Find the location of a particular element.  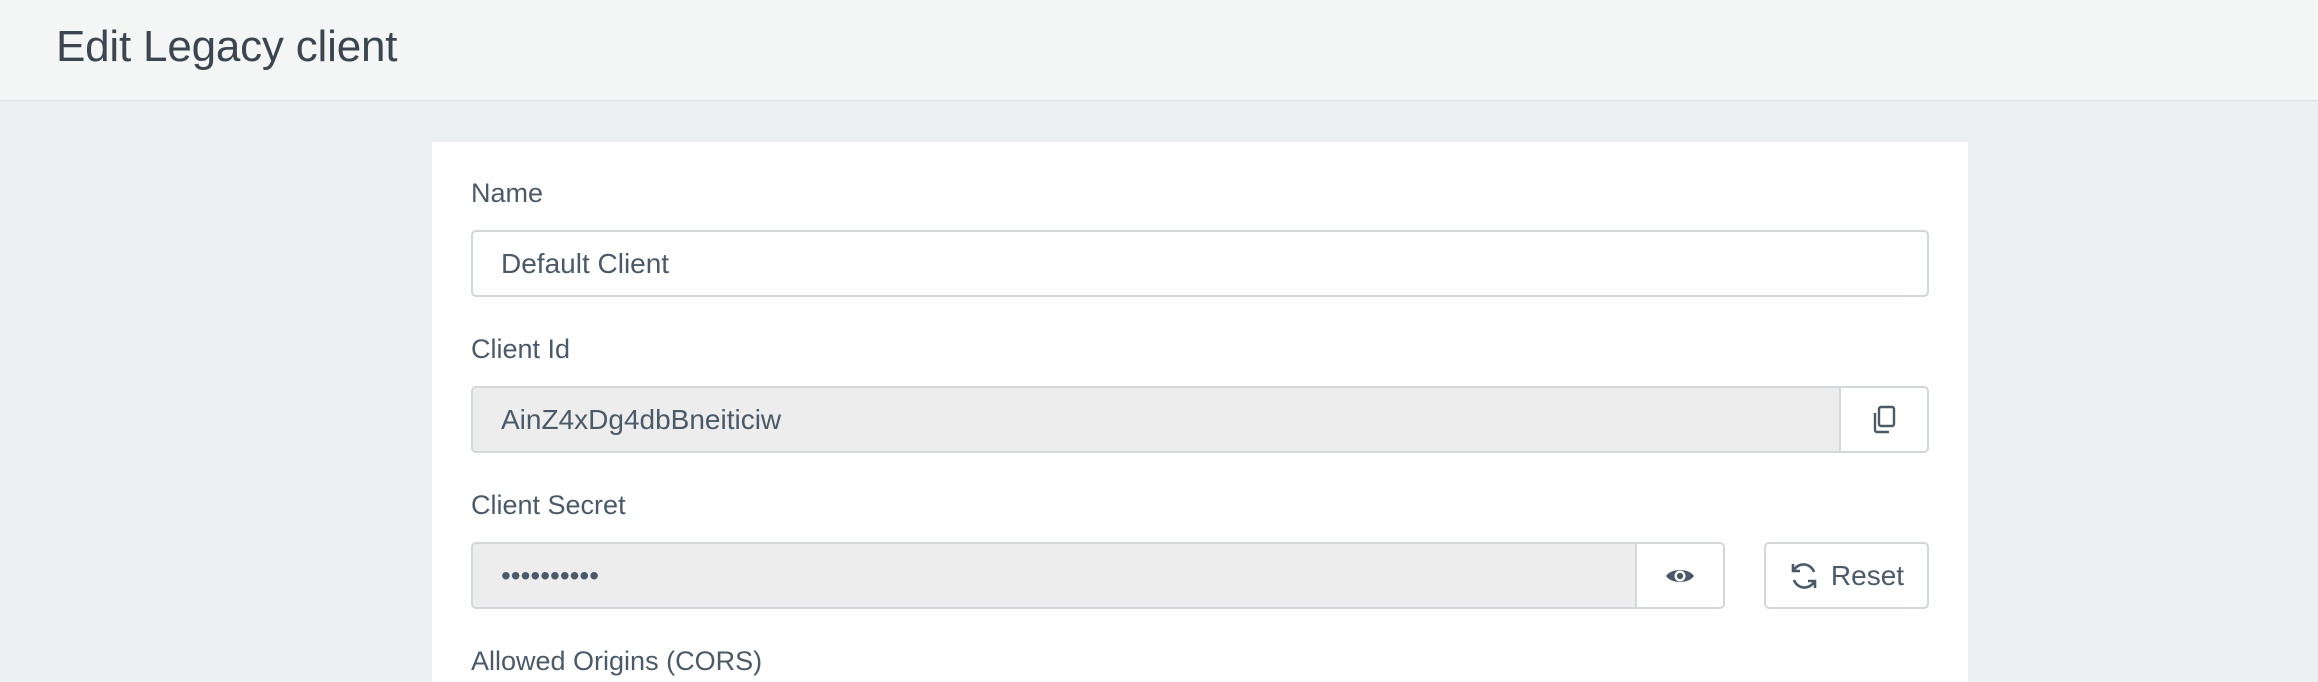

name-label: Name is located at coordinates (507, 193).